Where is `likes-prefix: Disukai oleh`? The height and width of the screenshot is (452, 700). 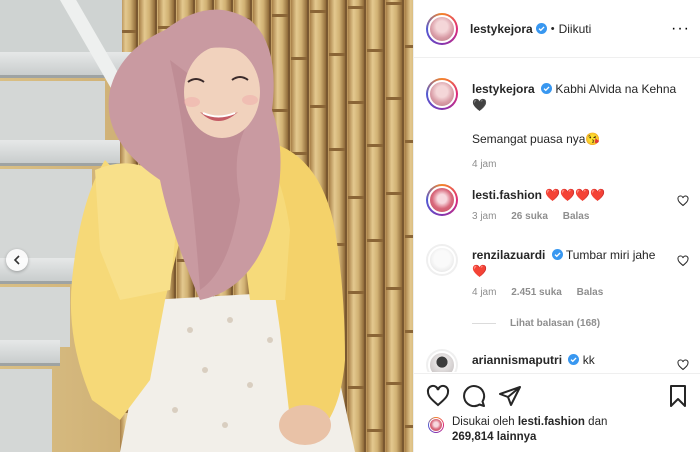
likes-prefix: Disukai oleh is located at coordinates (483, 422).